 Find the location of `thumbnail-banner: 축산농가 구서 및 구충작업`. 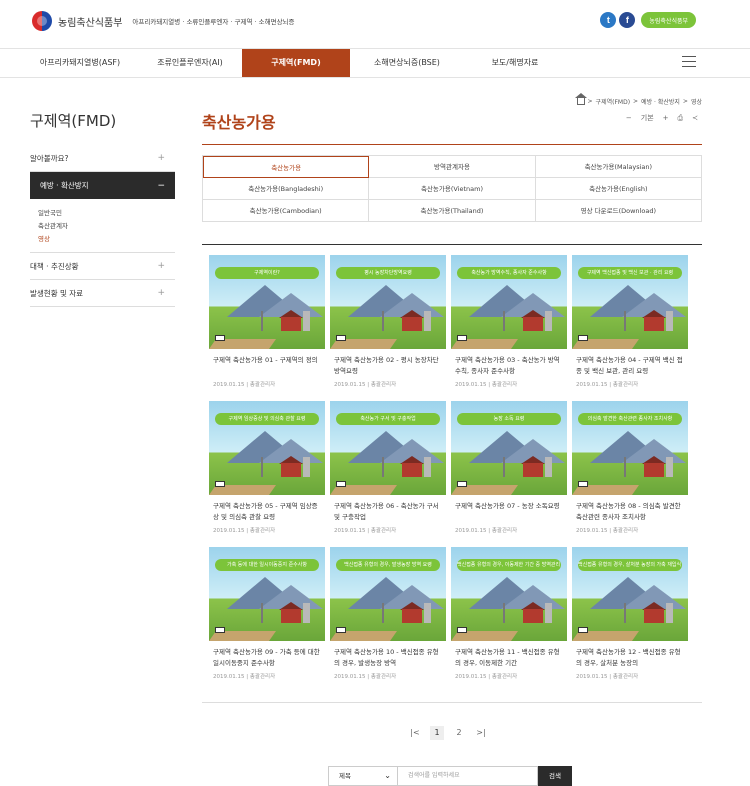

thumbnail-banner: 축산농가 구서 및 구충작업 is located at coordinates (388, 419).